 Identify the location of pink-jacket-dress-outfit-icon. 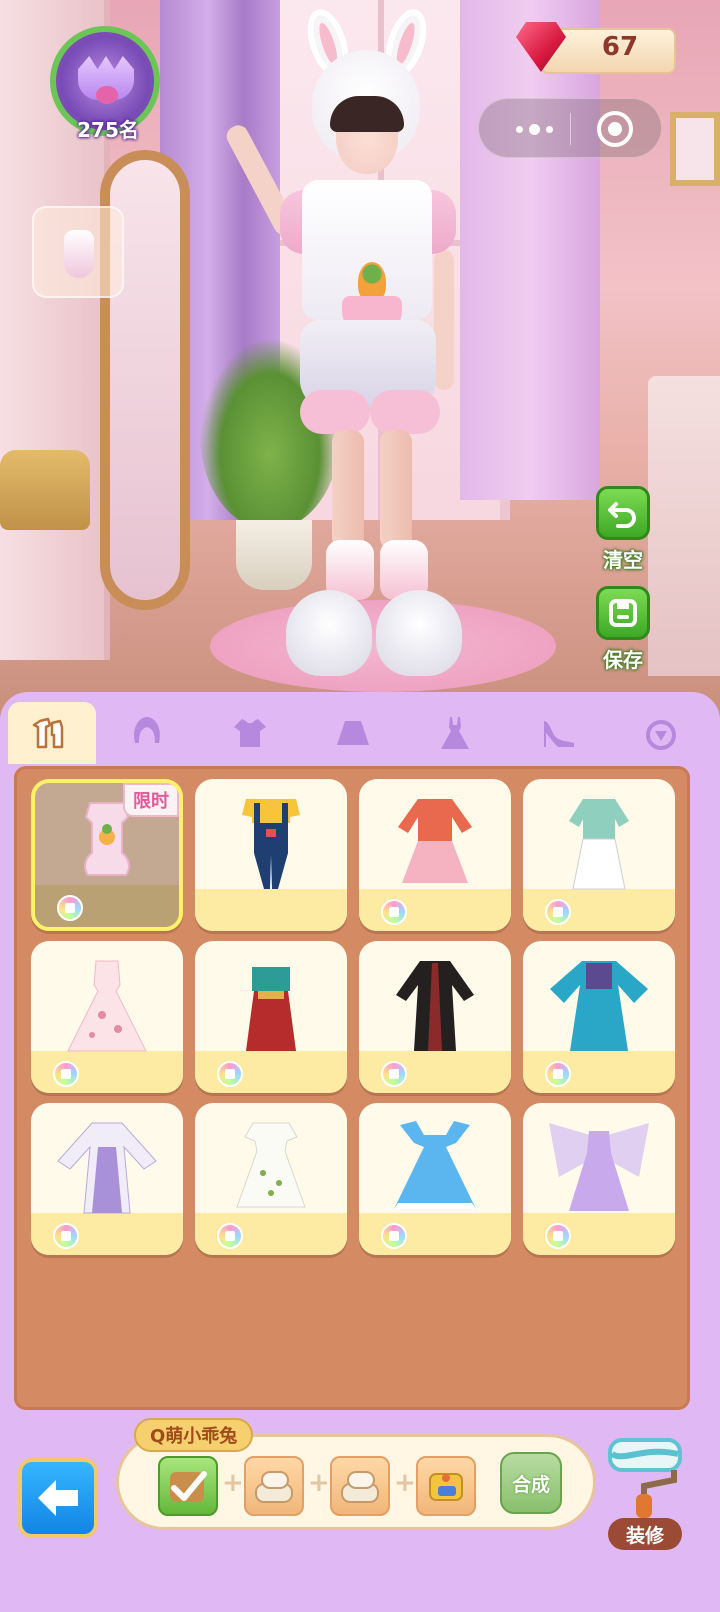
(435, 841).